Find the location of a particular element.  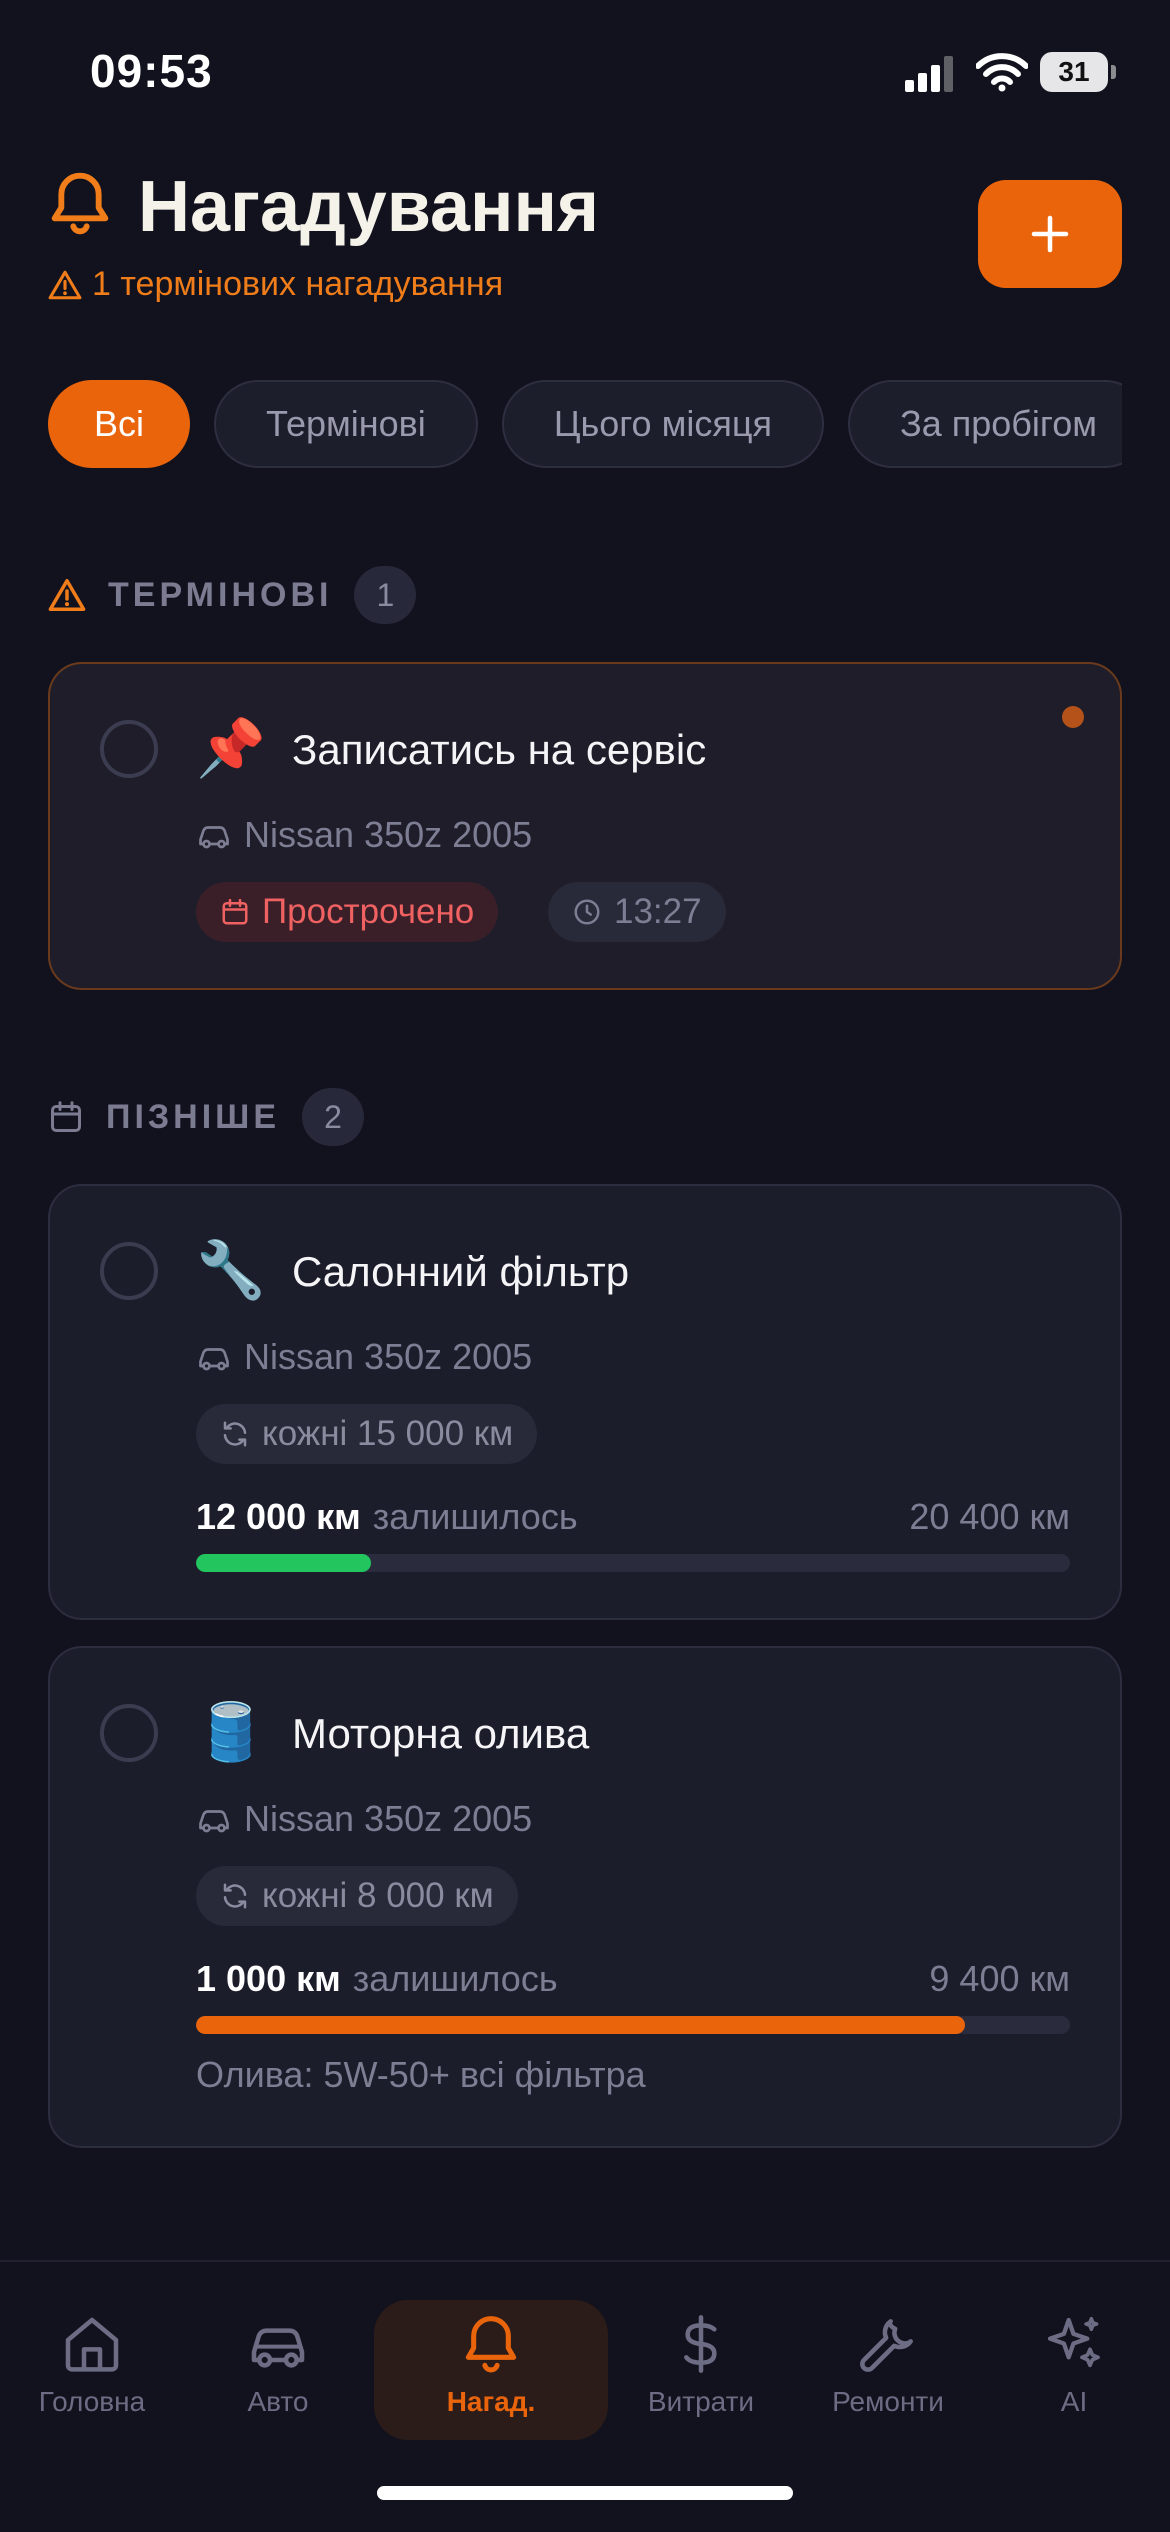

filter-chip-urgent: Термінові is located at coordinates (346, 424).